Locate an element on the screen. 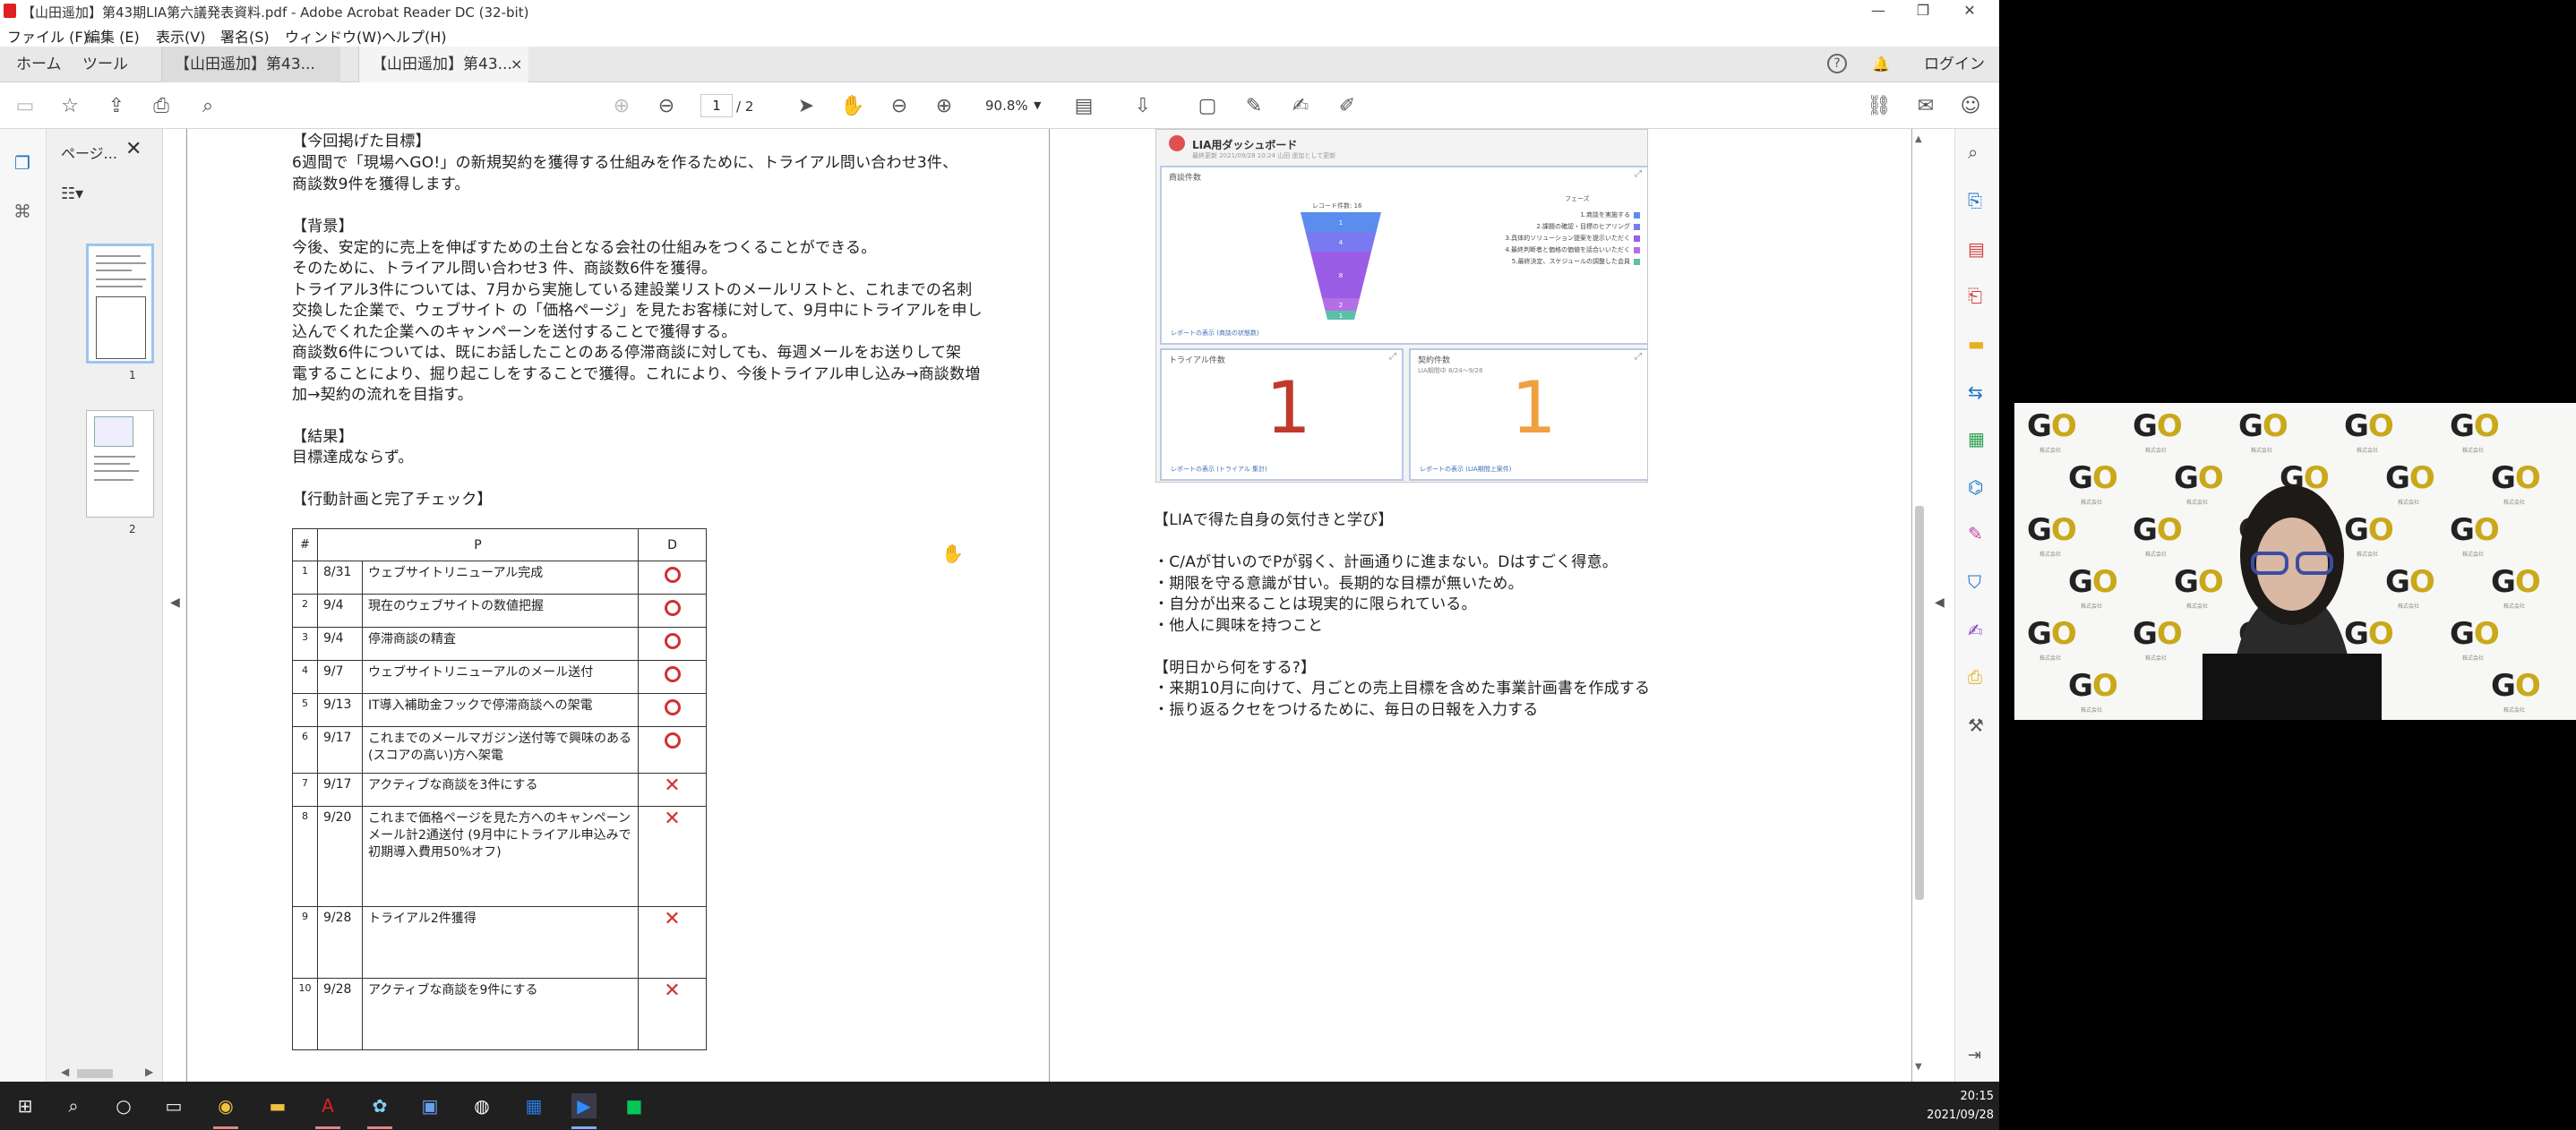 Image resolution: width=2576 pixels, height=1130 pixels. request-signature-icon: ✍ is located at coordinates (1975, 630).